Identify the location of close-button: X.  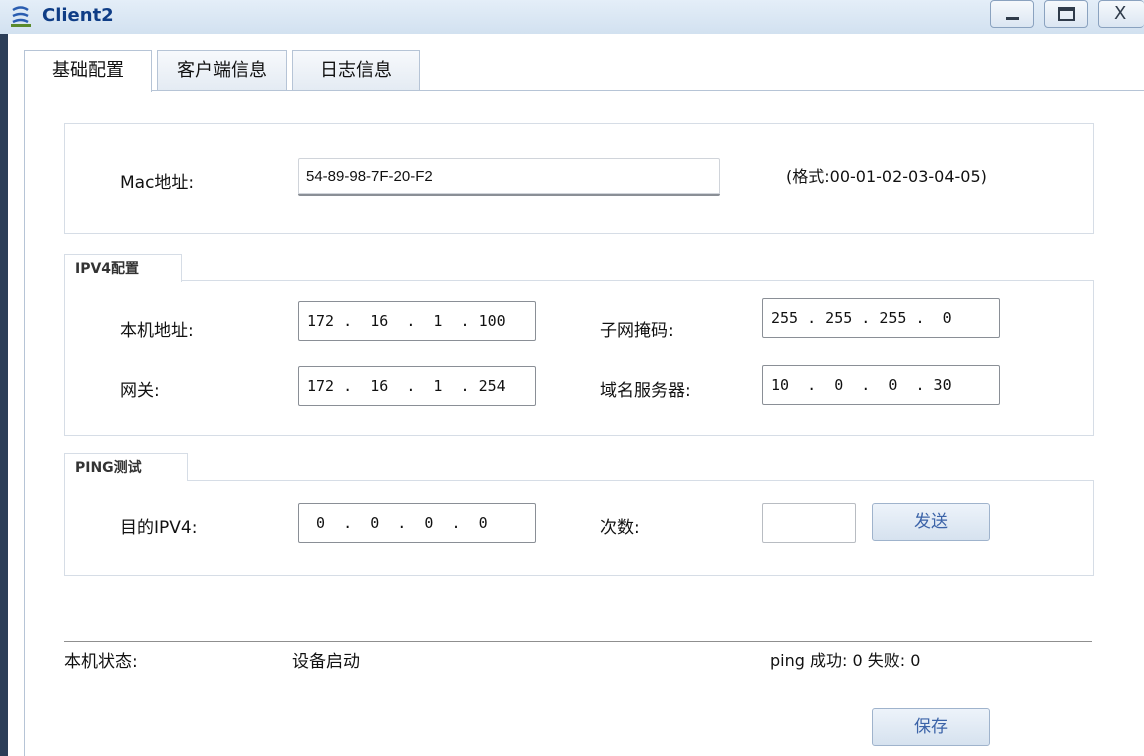
(1121, 14).